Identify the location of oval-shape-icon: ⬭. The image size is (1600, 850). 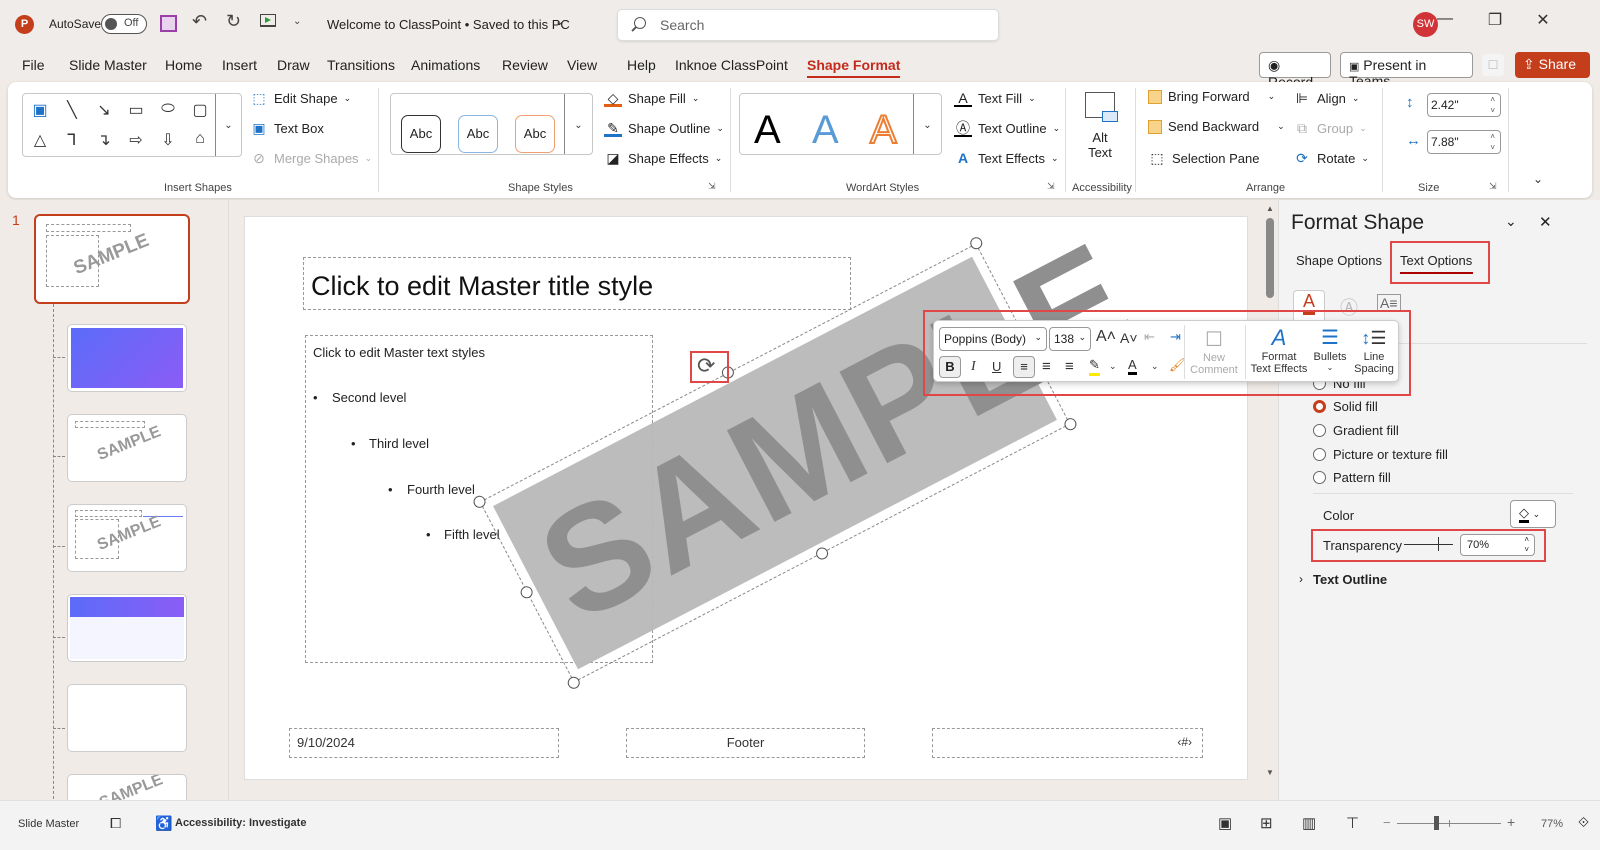
(168, 109).